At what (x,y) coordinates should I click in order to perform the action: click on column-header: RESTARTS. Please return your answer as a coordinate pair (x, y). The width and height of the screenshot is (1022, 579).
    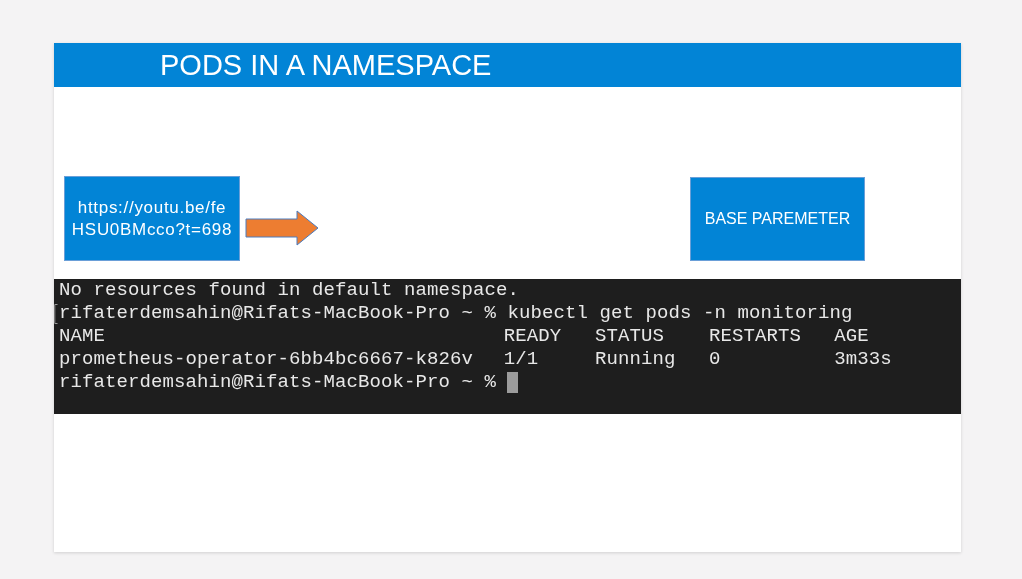
    Looking at the image, I should click on (754, 336).